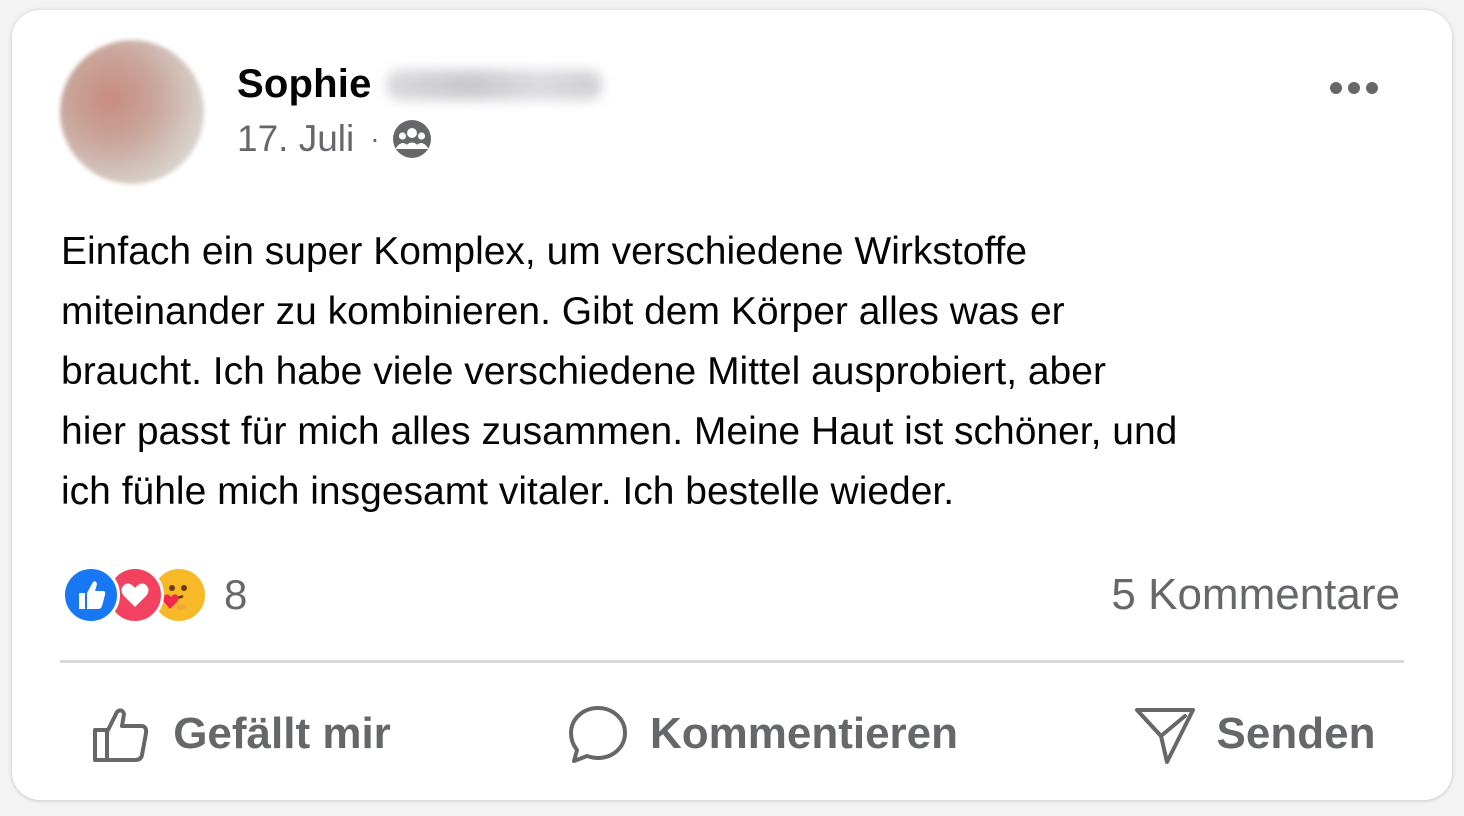  What do you see at coordinates (91, 595) in the screenshot?
I see `like-reaction-icon` at bounding box center [91, 595].